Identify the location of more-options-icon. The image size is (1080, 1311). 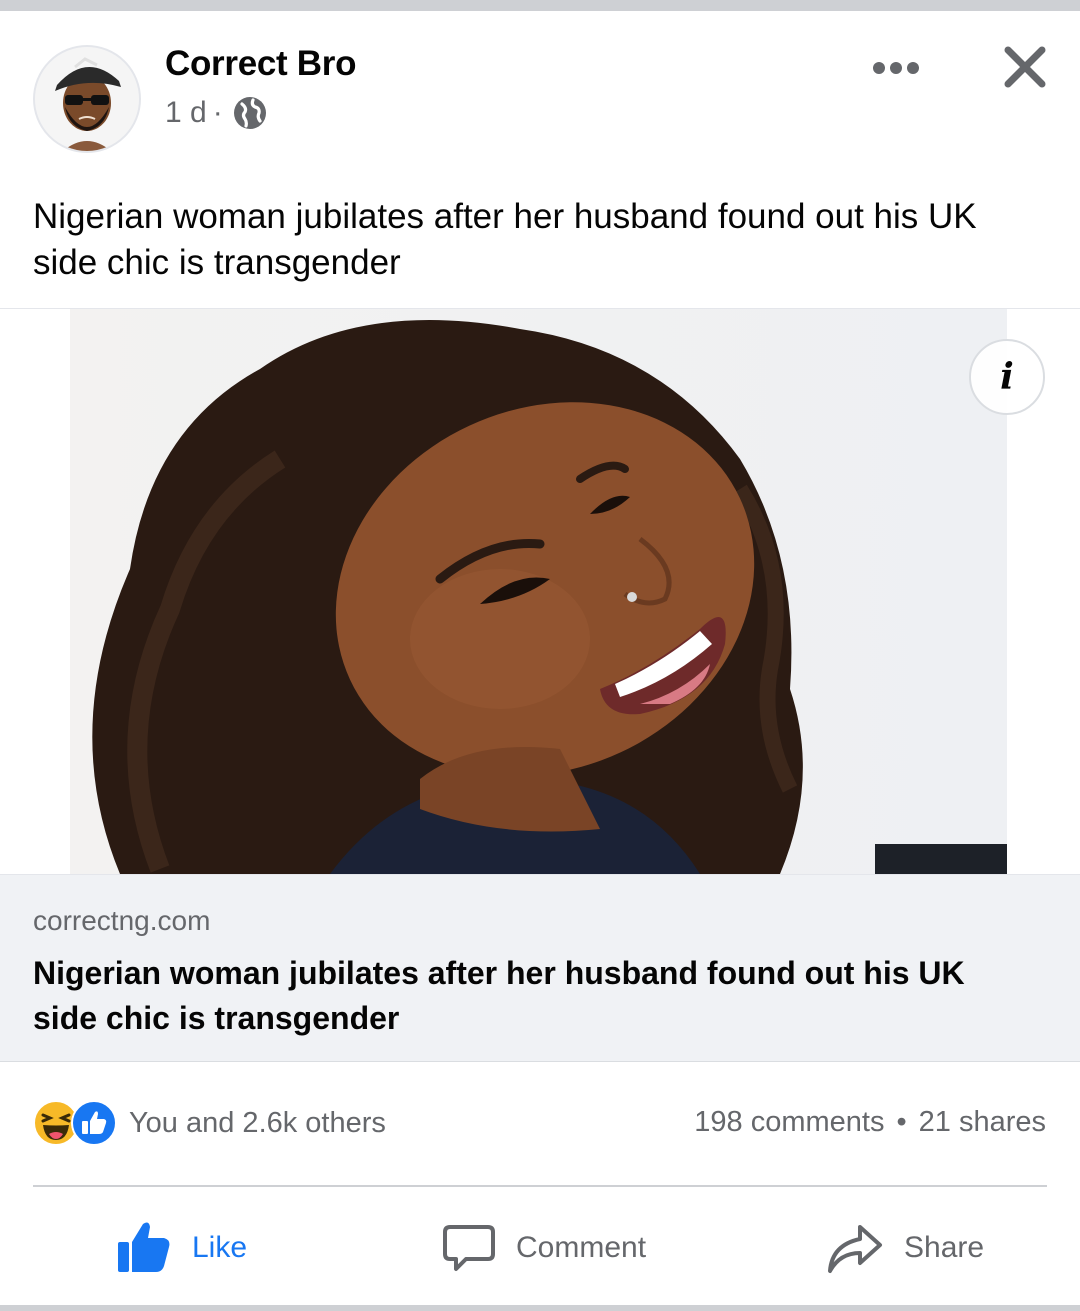
(896, 68).